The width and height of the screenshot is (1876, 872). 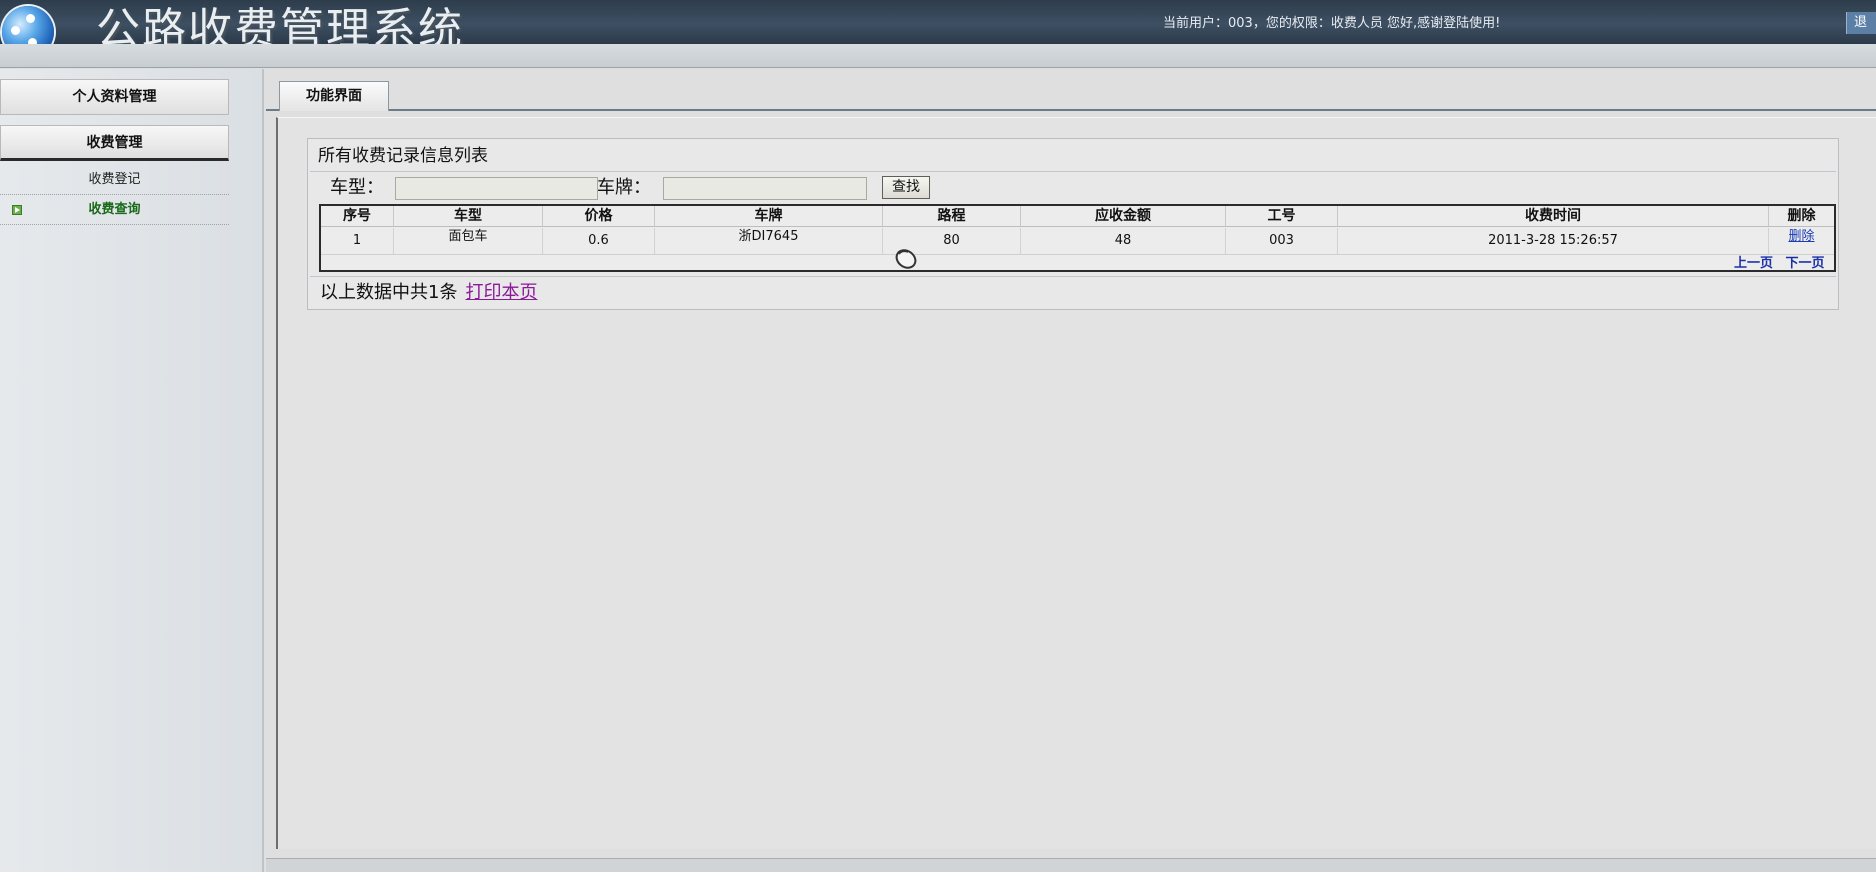 I want to click on sidebar-item-toll-management: 收费管理, so click(x=114, y=143).